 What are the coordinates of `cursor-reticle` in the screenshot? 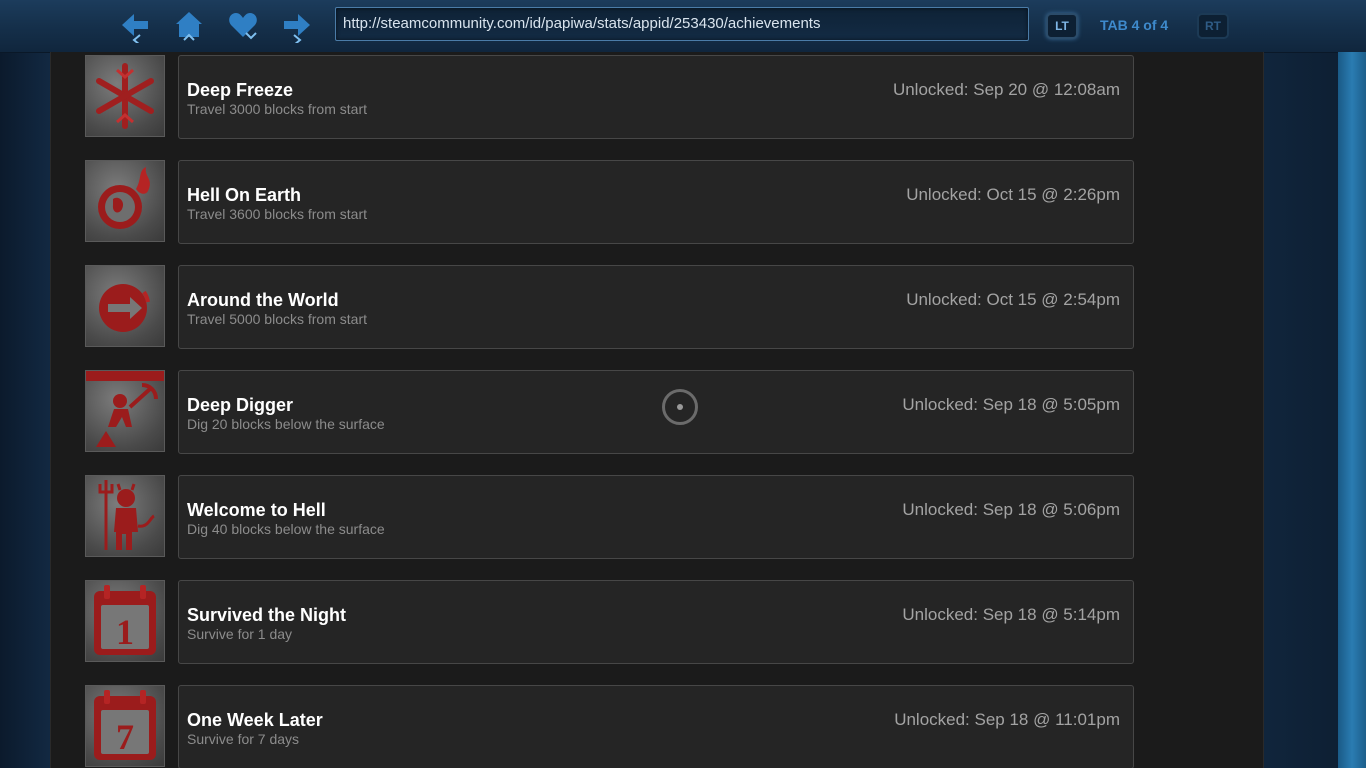 It's located at (680, 407).